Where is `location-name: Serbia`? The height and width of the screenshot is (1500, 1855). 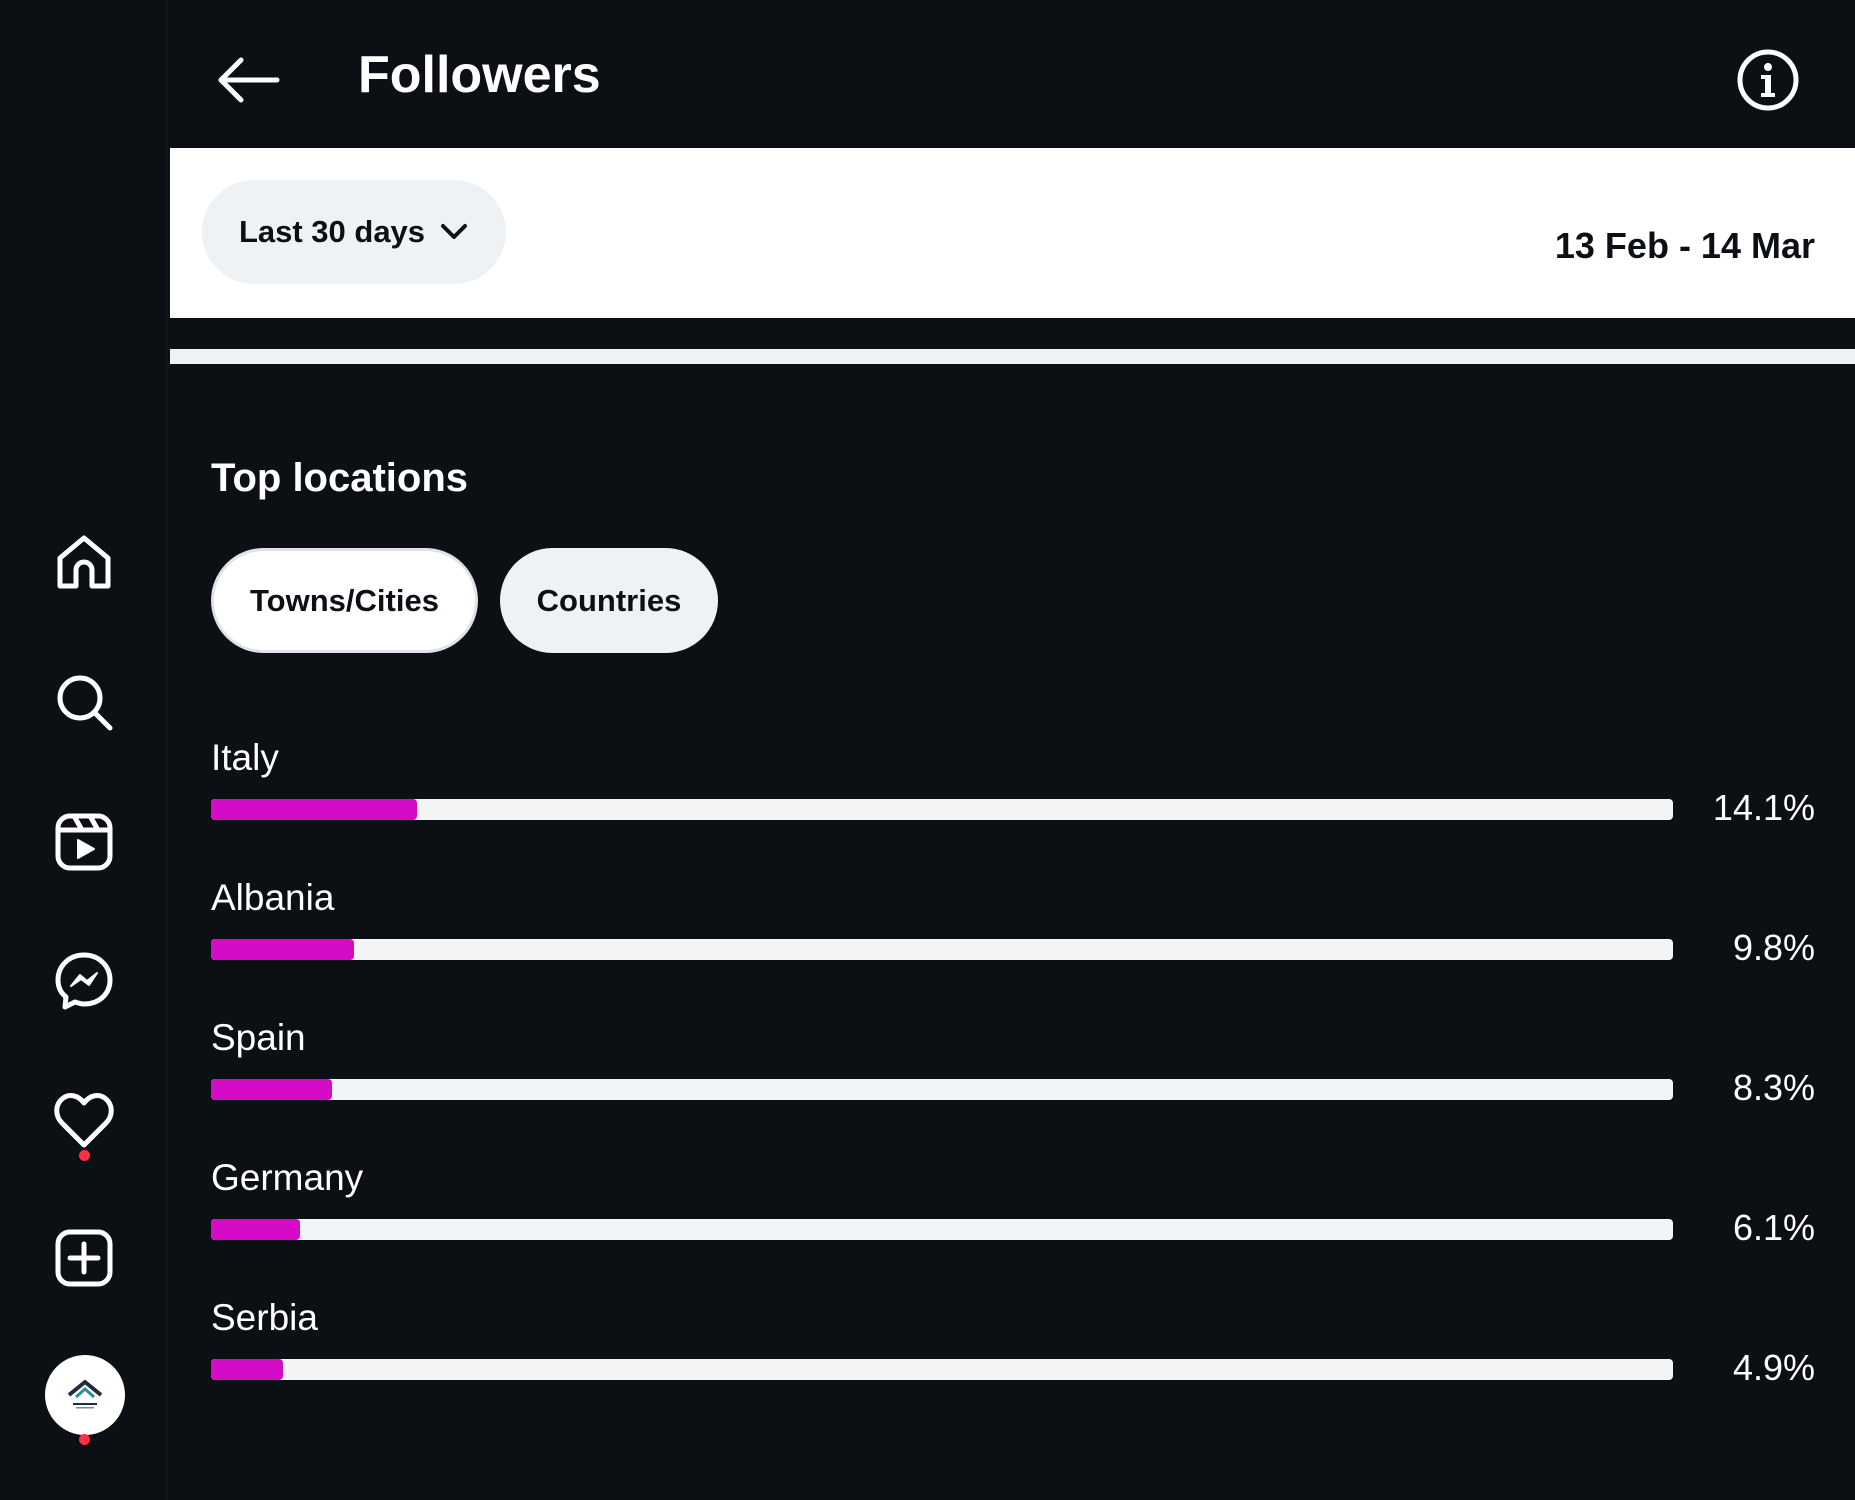 location-name: Serbia is located at coordinates (264, 1317).